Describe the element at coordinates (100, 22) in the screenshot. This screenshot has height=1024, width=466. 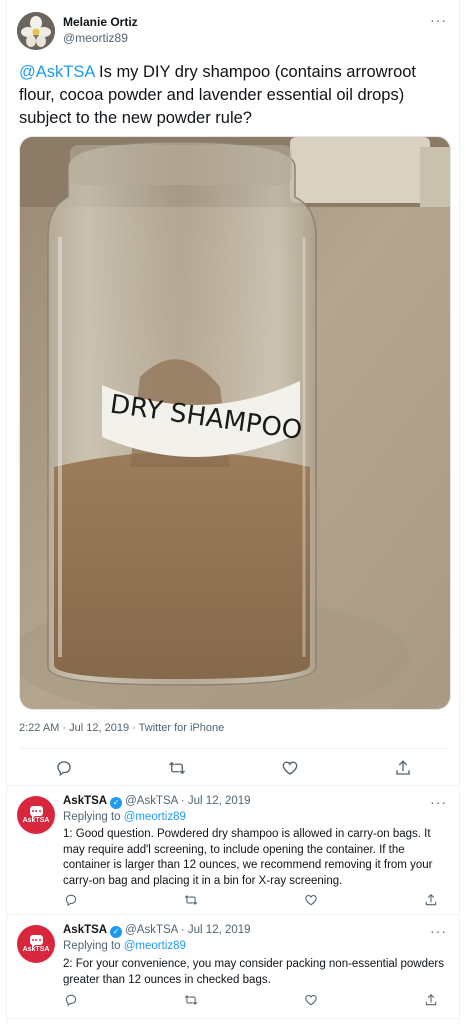
I see `author-name: Melanie Ortiz` at that location.